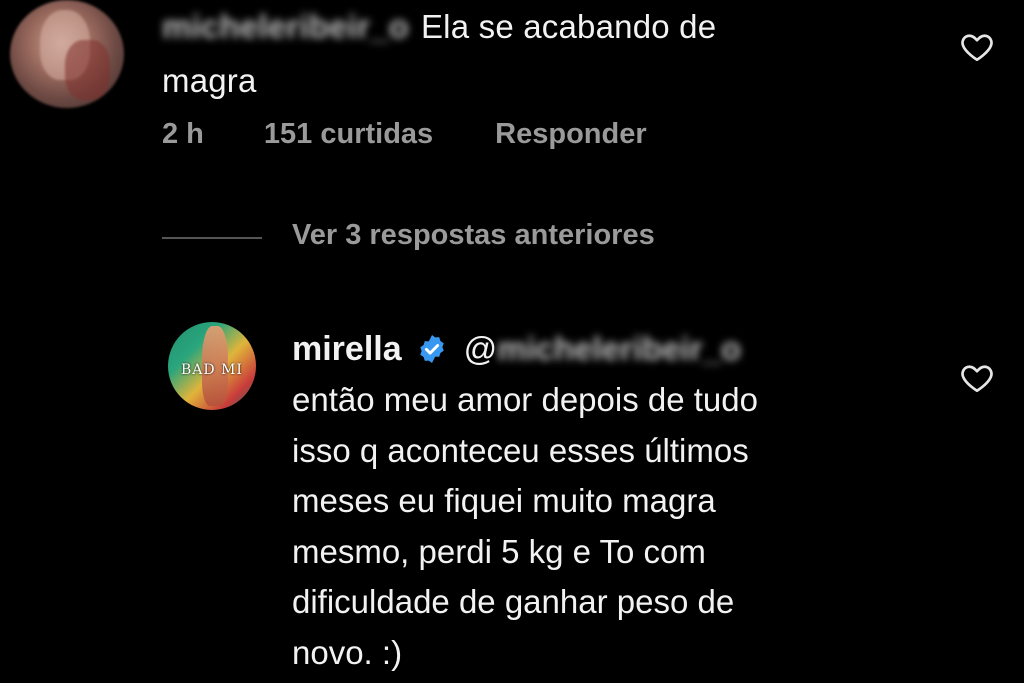  What do you see at coordinates (212, 238) in the screenshot?
I see `replies-divider` at bounding box center [212, 238].